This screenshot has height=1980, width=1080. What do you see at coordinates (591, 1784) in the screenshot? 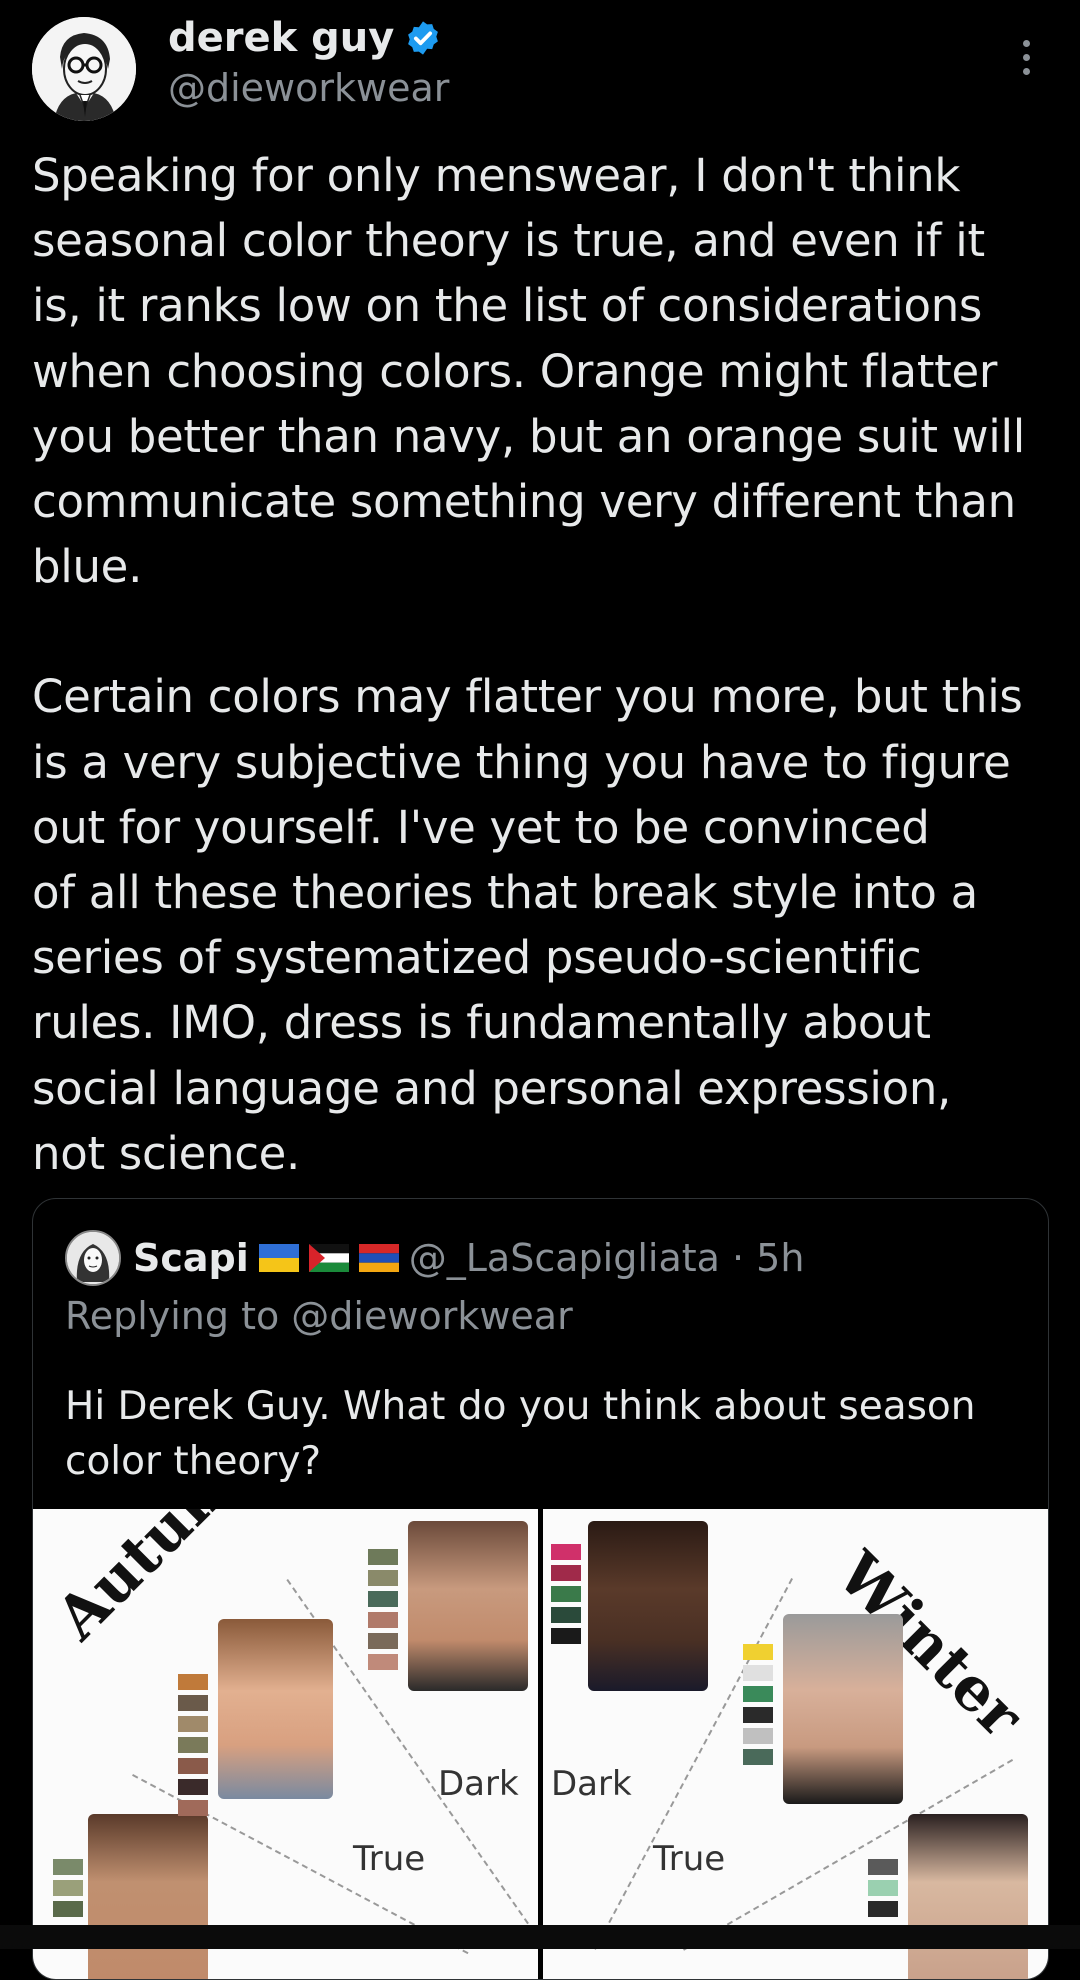
I see `winter-dark-label: Dark` at bounding box center [591, 1784].